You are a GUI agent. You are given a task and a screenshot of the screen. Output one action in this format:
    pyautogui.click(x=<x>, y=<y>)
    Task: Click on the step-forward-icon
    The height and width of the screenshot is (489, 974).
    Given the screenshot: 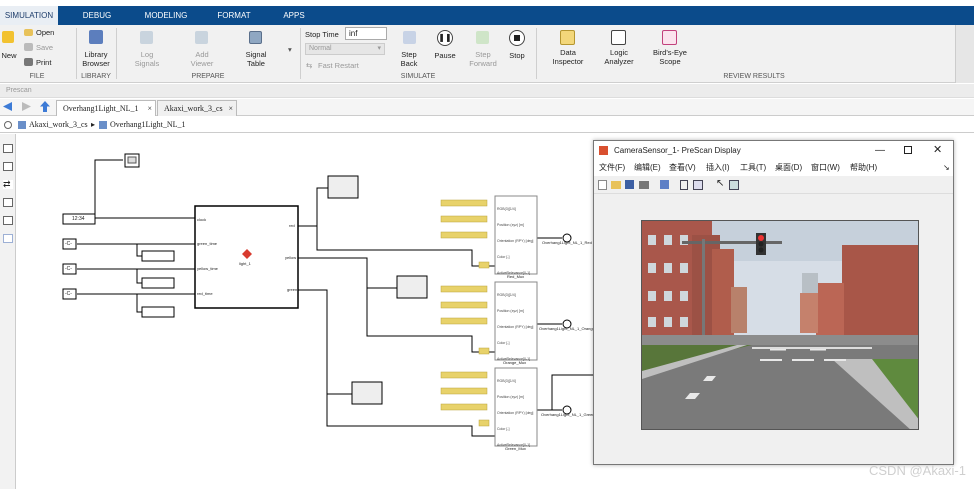 What is the action you would take?
    pyautogui.click(x=482, y=37)
    